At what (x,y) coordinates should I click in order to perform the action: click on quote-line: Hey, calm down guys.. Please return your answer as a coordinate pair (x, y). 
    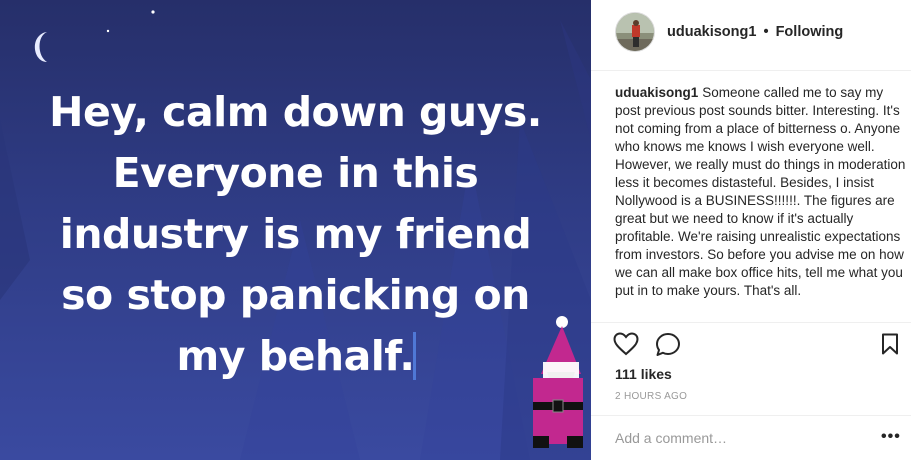
    Looking at the image, I should click on (295, 112).